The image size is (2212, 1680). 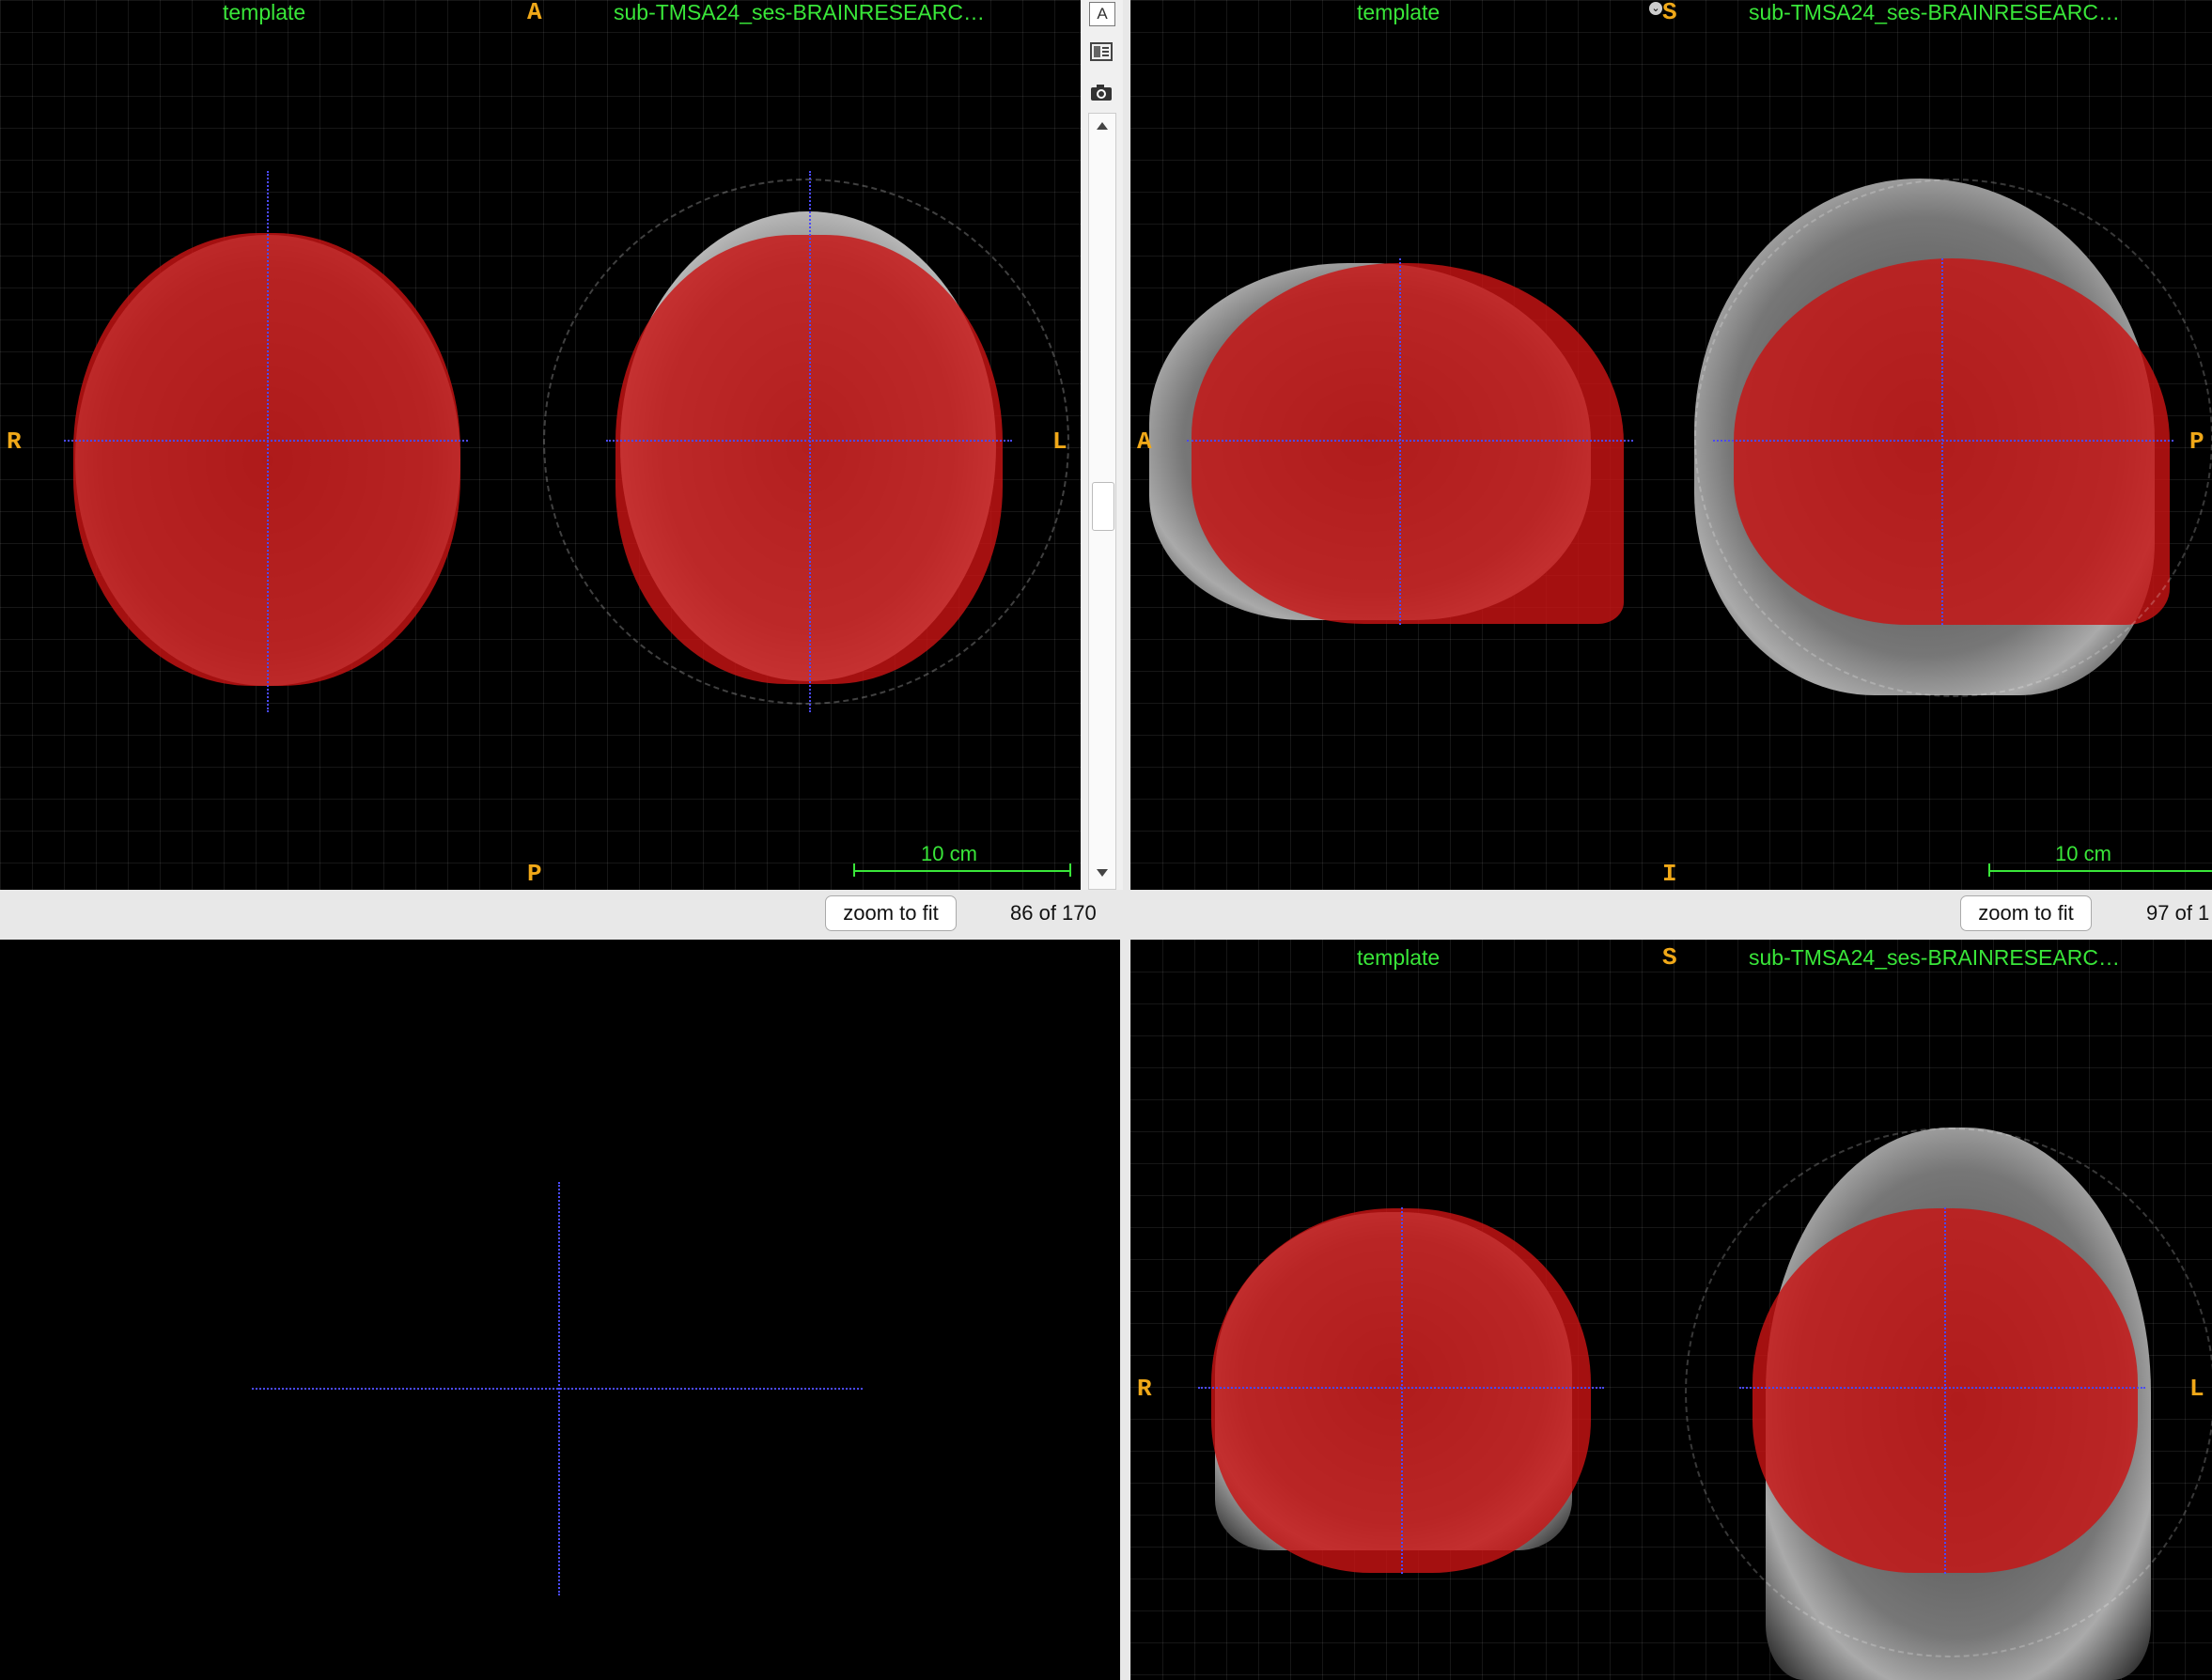 I want to click on scroll-down-icon, so click(x=1102, y=873).